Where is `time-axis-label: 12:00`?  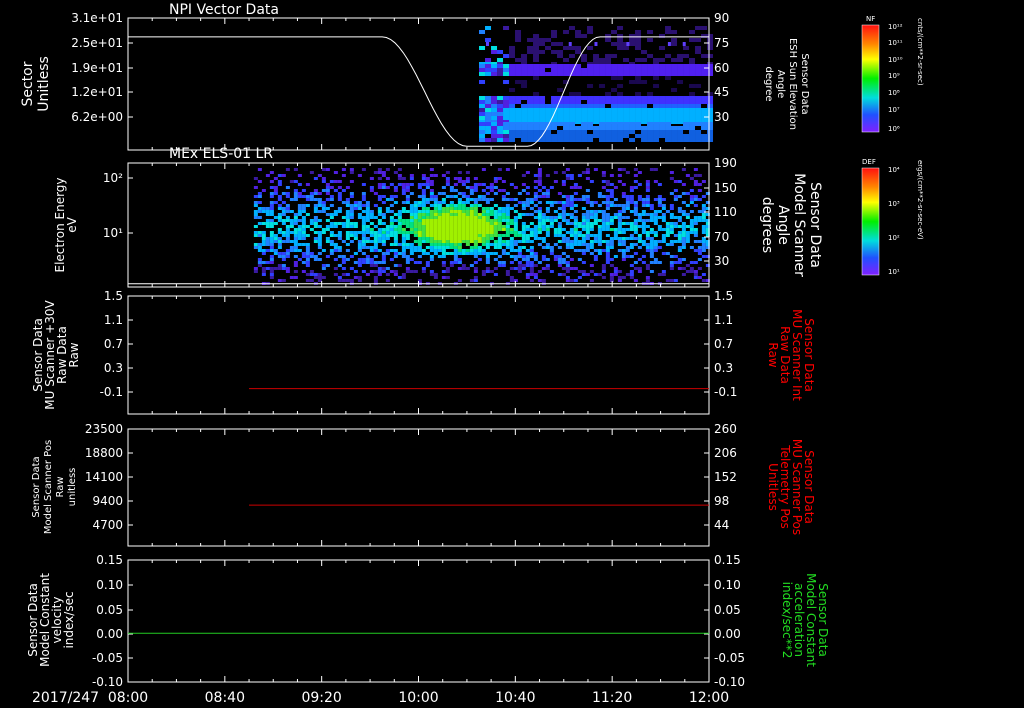 time-axis-label: 12:00 is located at coordinates (709, 698).